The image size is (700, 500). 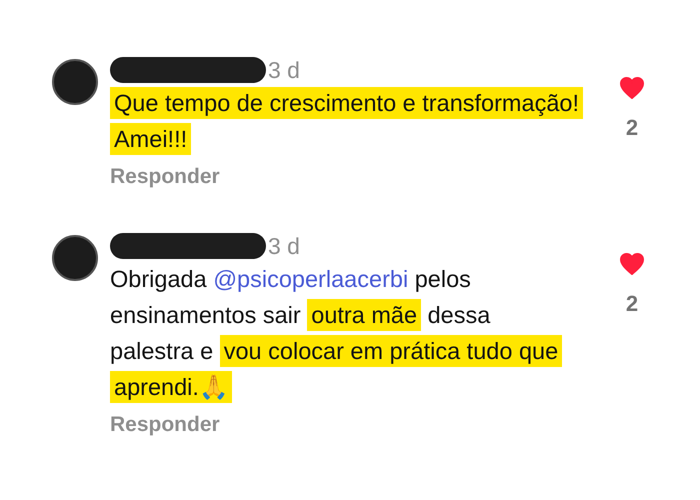 I want to click on mention-link: @psicoperlaacerbi, so click(x=310, y=279).